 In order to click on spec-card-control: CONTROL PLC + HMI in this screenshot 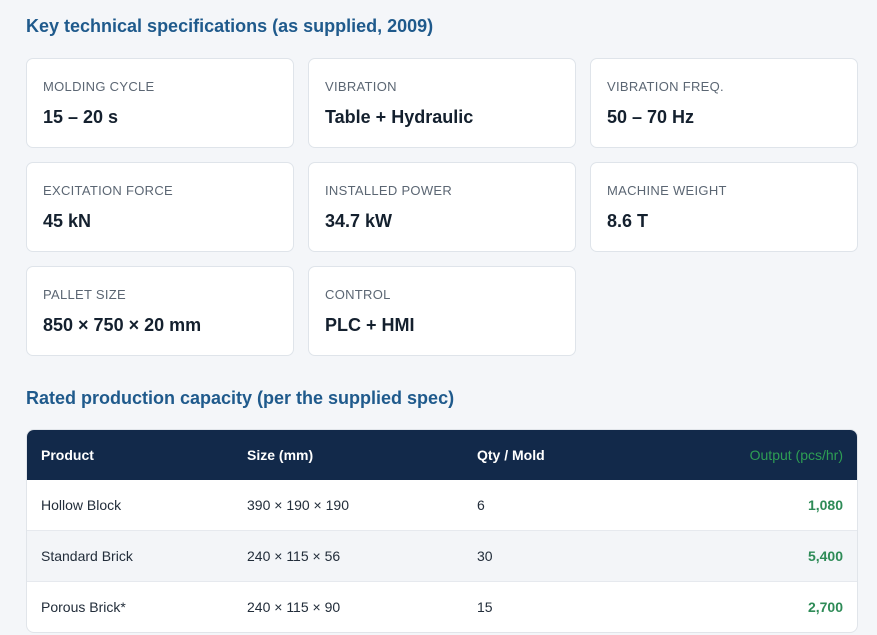, I will do `click(442, 311)`.